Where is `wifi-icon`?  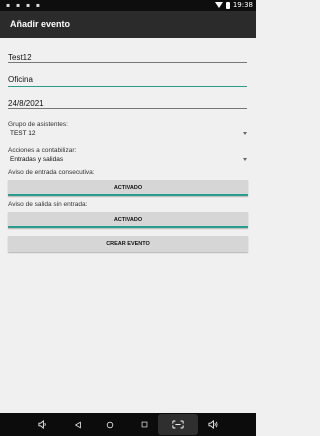 wifi-icon is located at coordinates (218, 5).